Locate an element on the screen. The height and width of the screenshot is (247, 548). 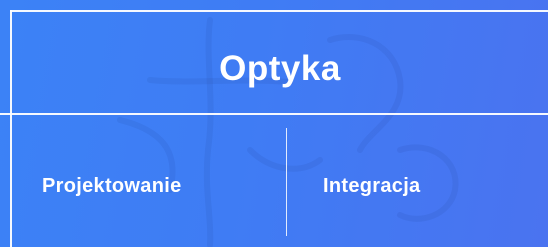
frame-top-line is located at coordinates (279, 11).